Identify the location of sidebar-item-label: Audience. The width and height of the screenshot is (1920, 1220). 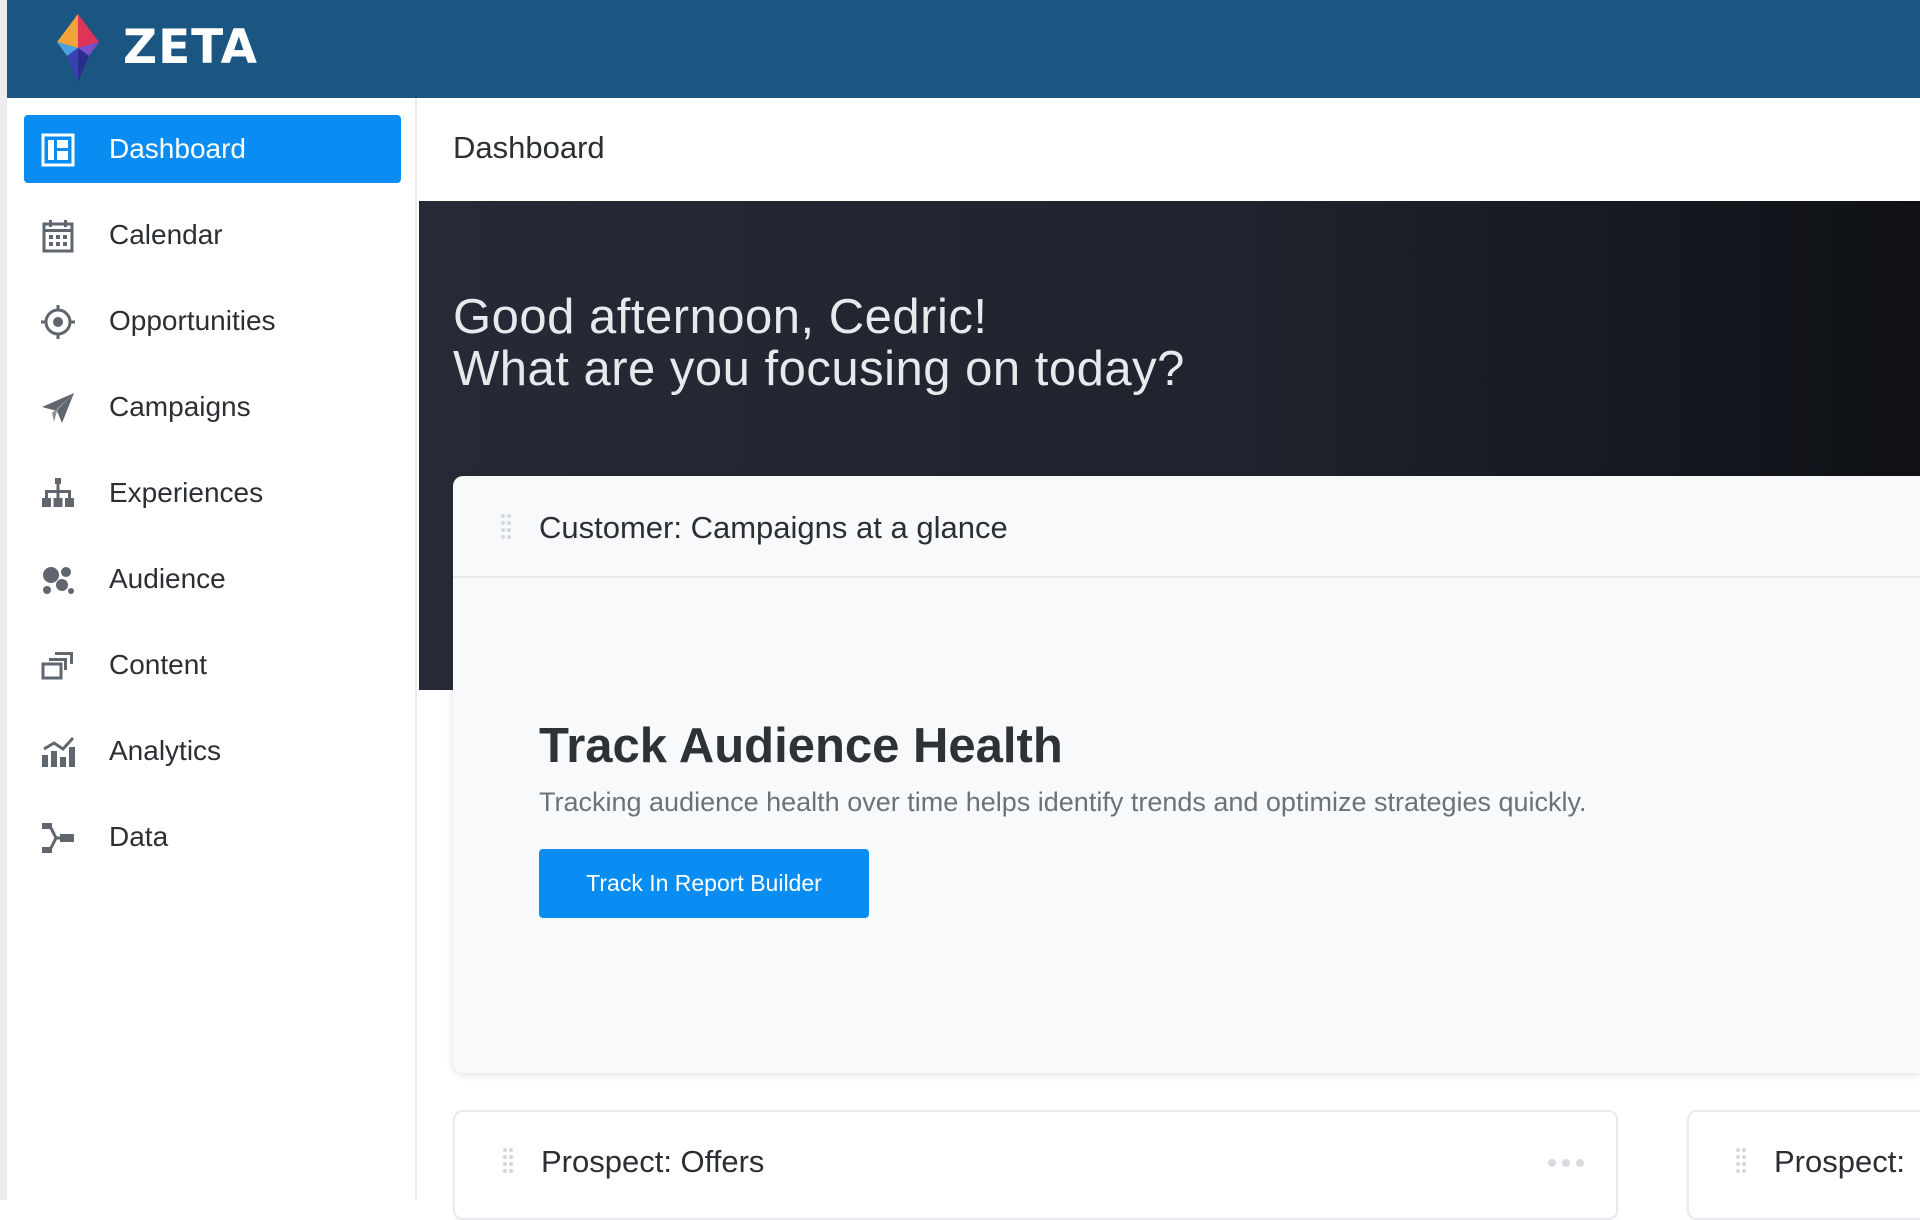
(167, 578).